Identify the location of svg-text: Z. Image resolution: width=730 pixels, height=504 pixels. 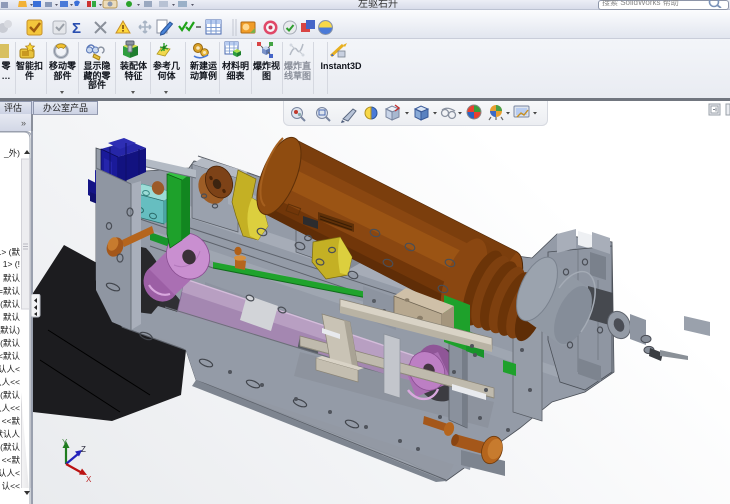
(83, 449).